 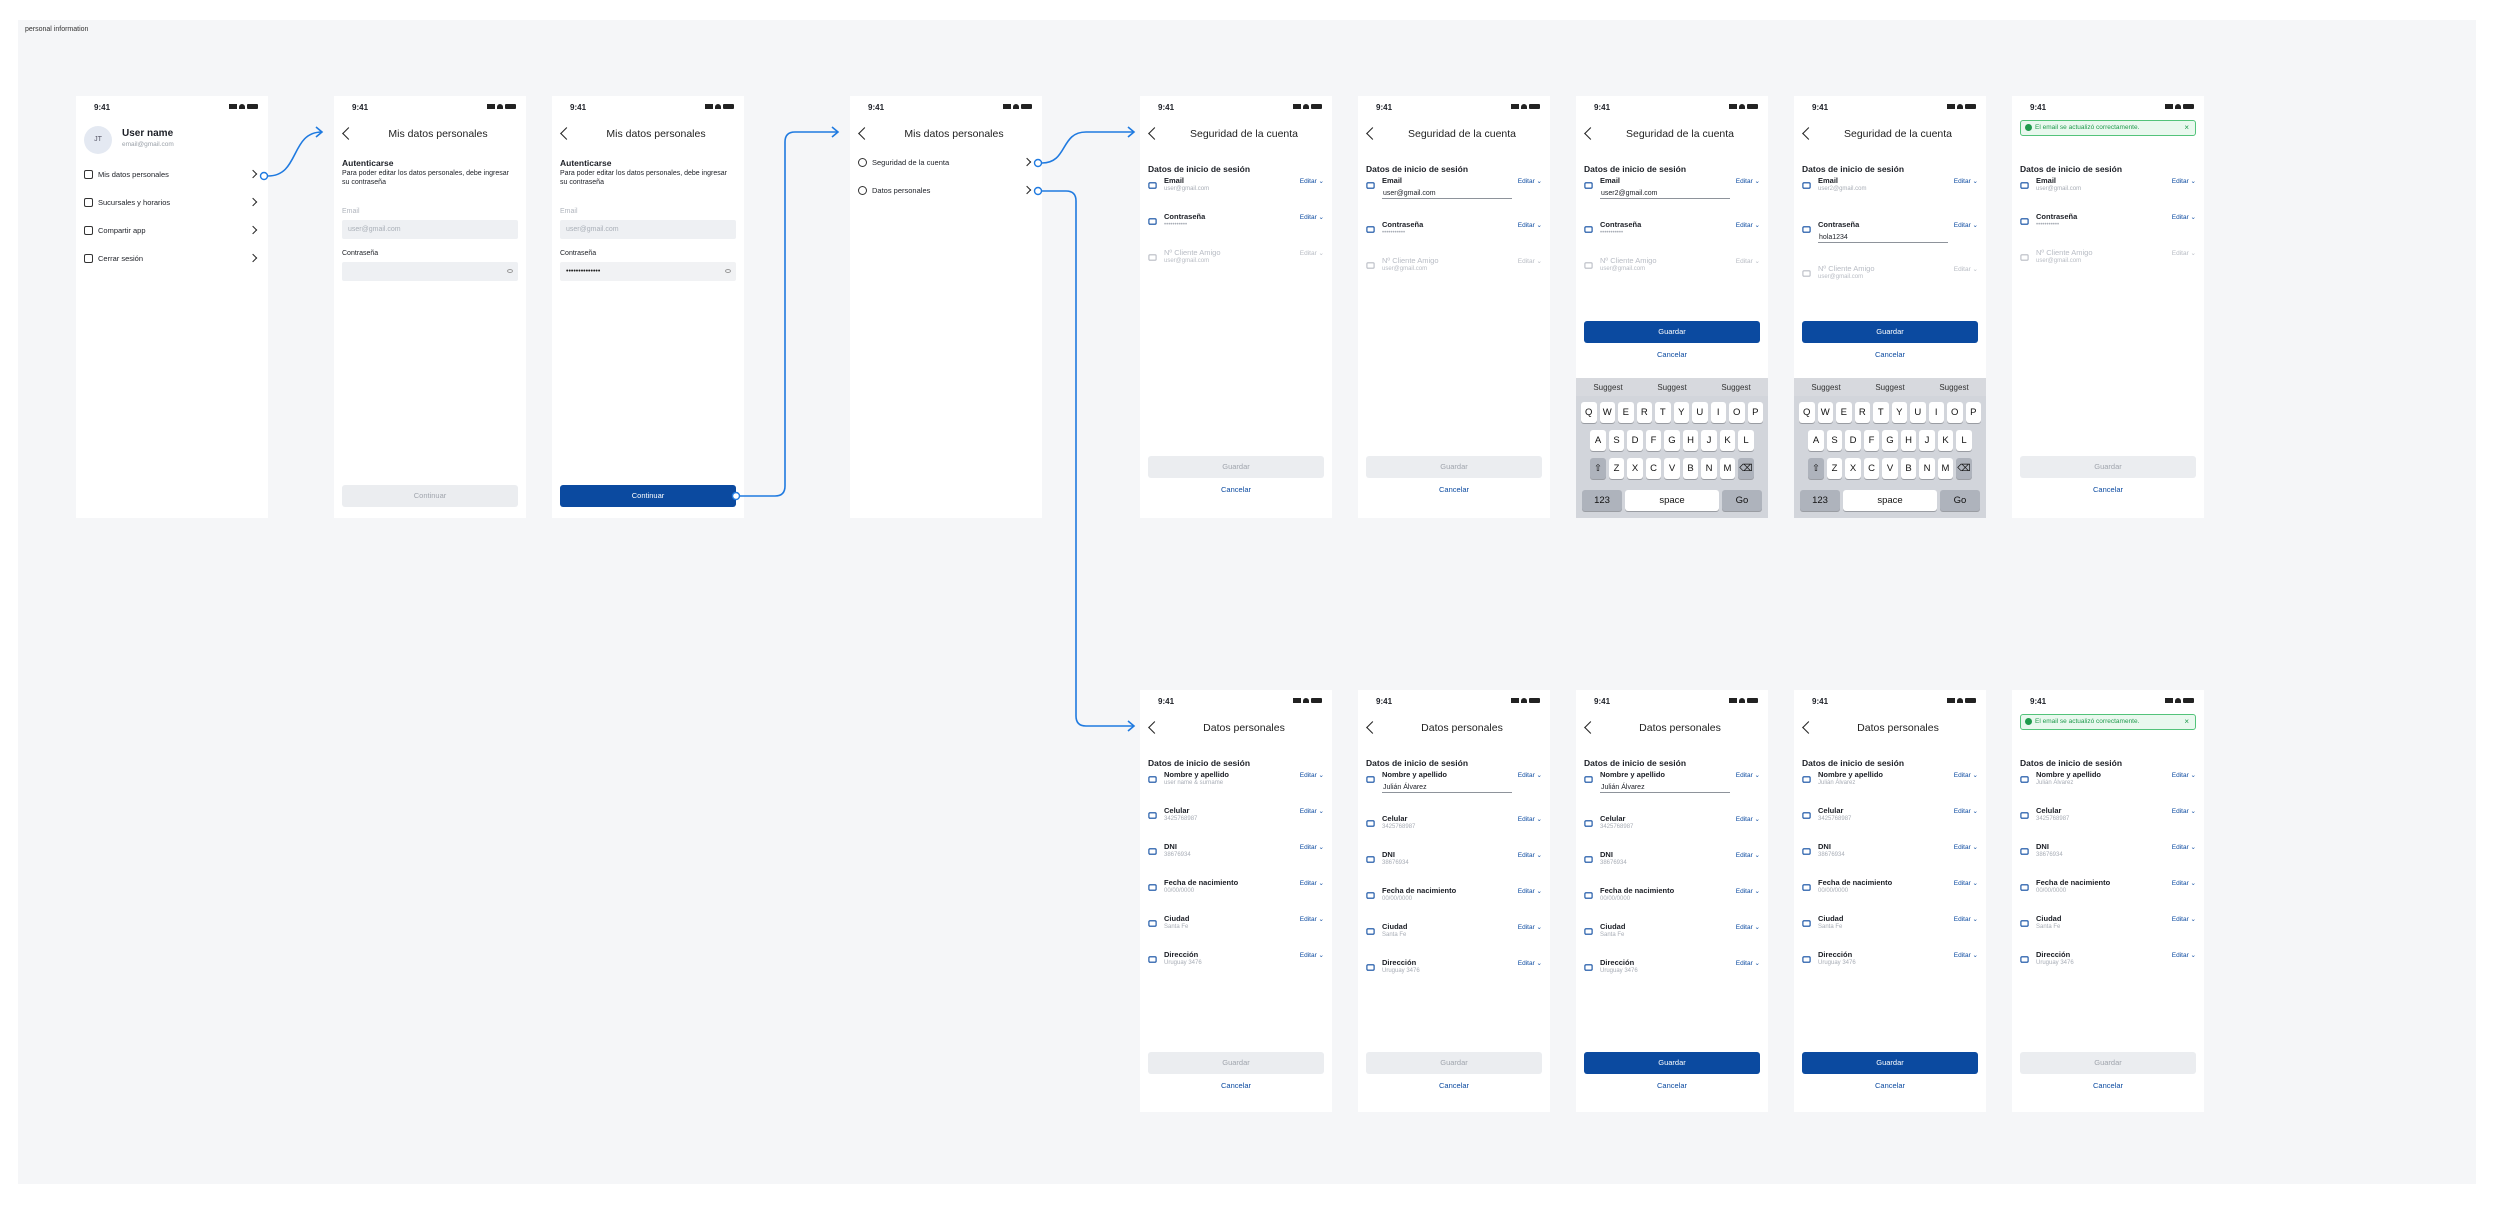 I want to click on field-input: hola1234, so click(x=1883, y=237).